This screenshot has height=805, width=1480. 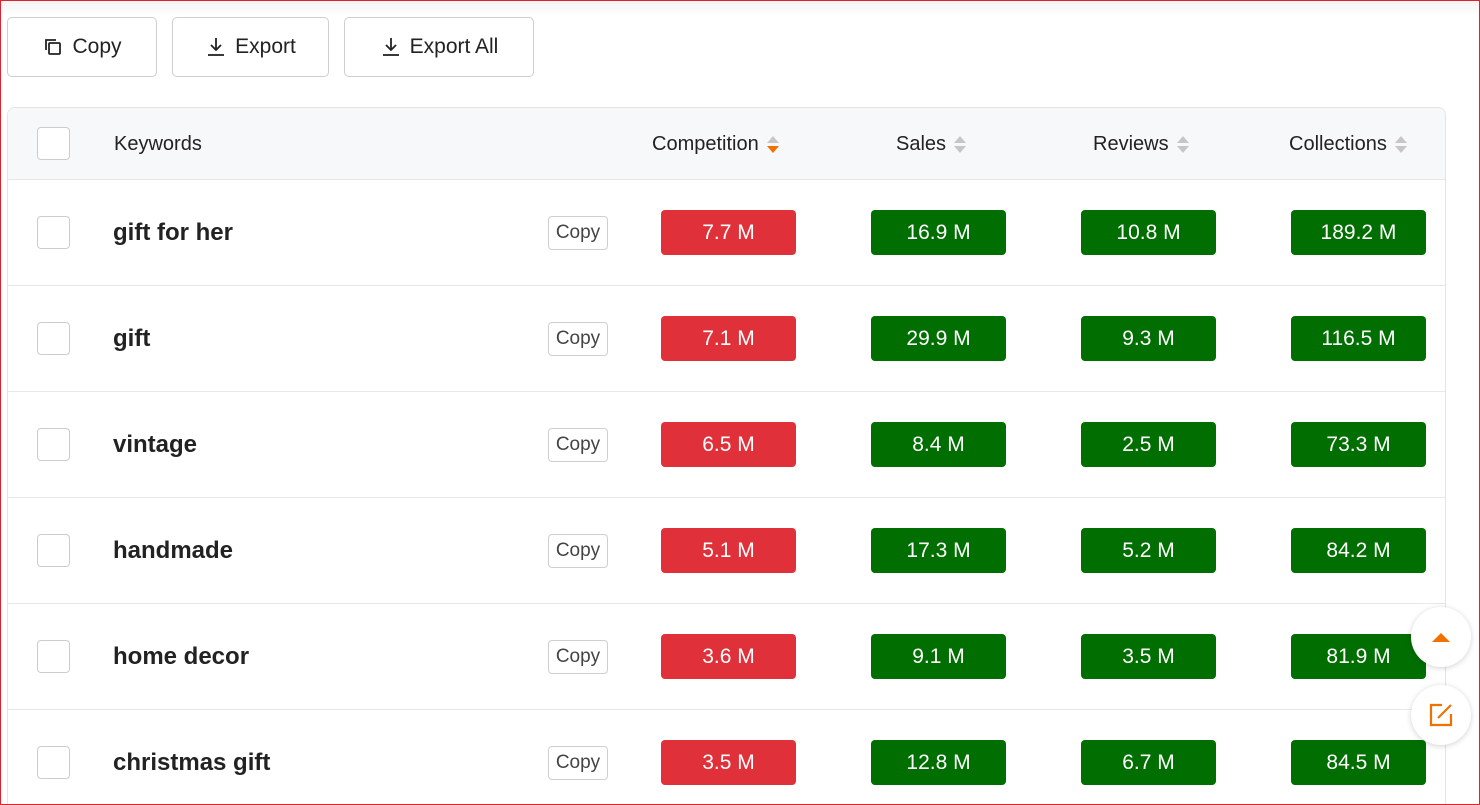 I want to click on table-row: handmade Copy 5.1 M 17.3 M 5.2 M 84.2 M, so click(x=726, y=551).